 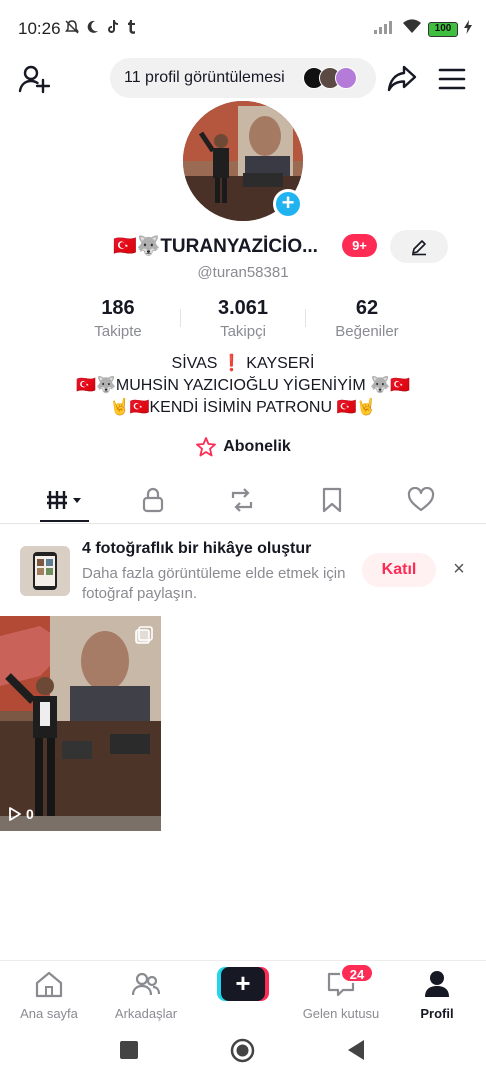 What do you see at coordinates (64, 521) in the screenshot?
I see `active-tab-indicator` at bounding box center [64, 521].